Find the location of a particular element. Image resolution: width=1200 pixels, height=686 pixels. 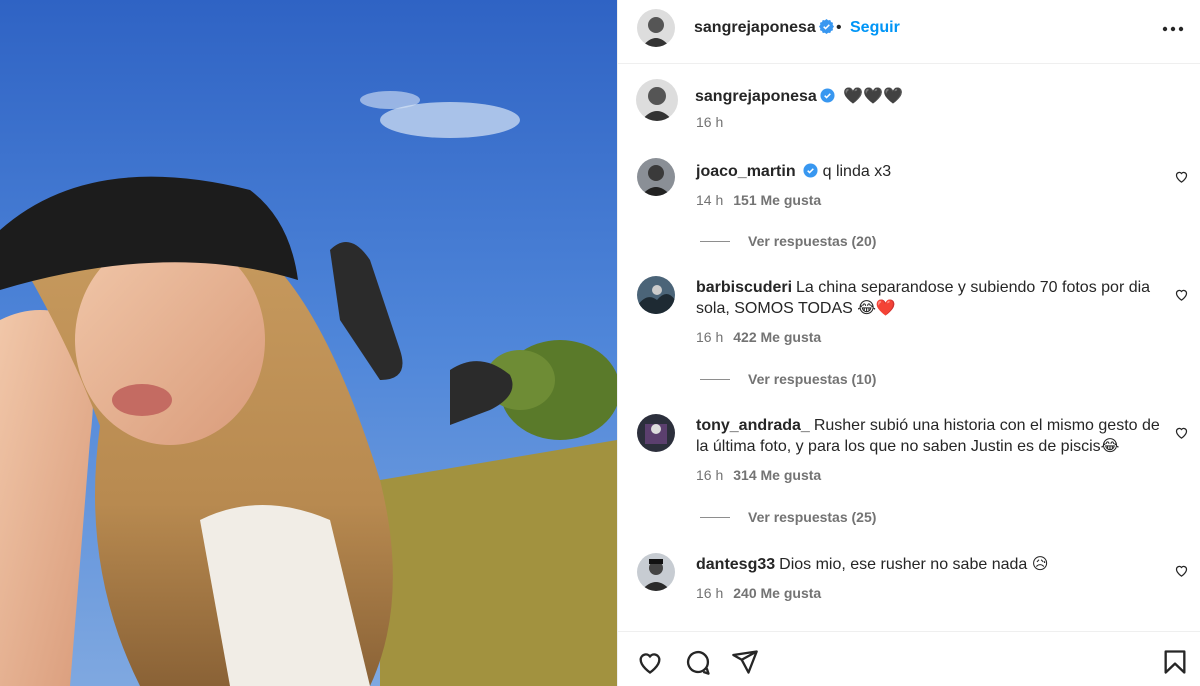

share-button is located at coordinates (745, 662).